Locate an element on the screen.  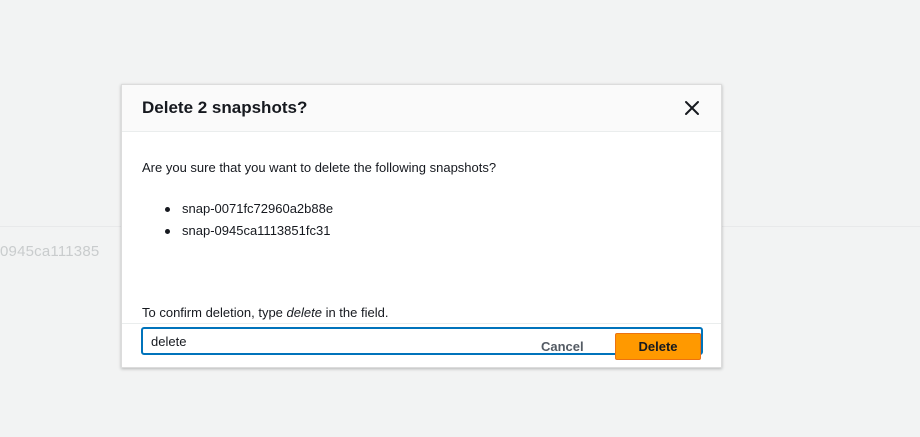
close-icon is located at coordinates (692, 108).